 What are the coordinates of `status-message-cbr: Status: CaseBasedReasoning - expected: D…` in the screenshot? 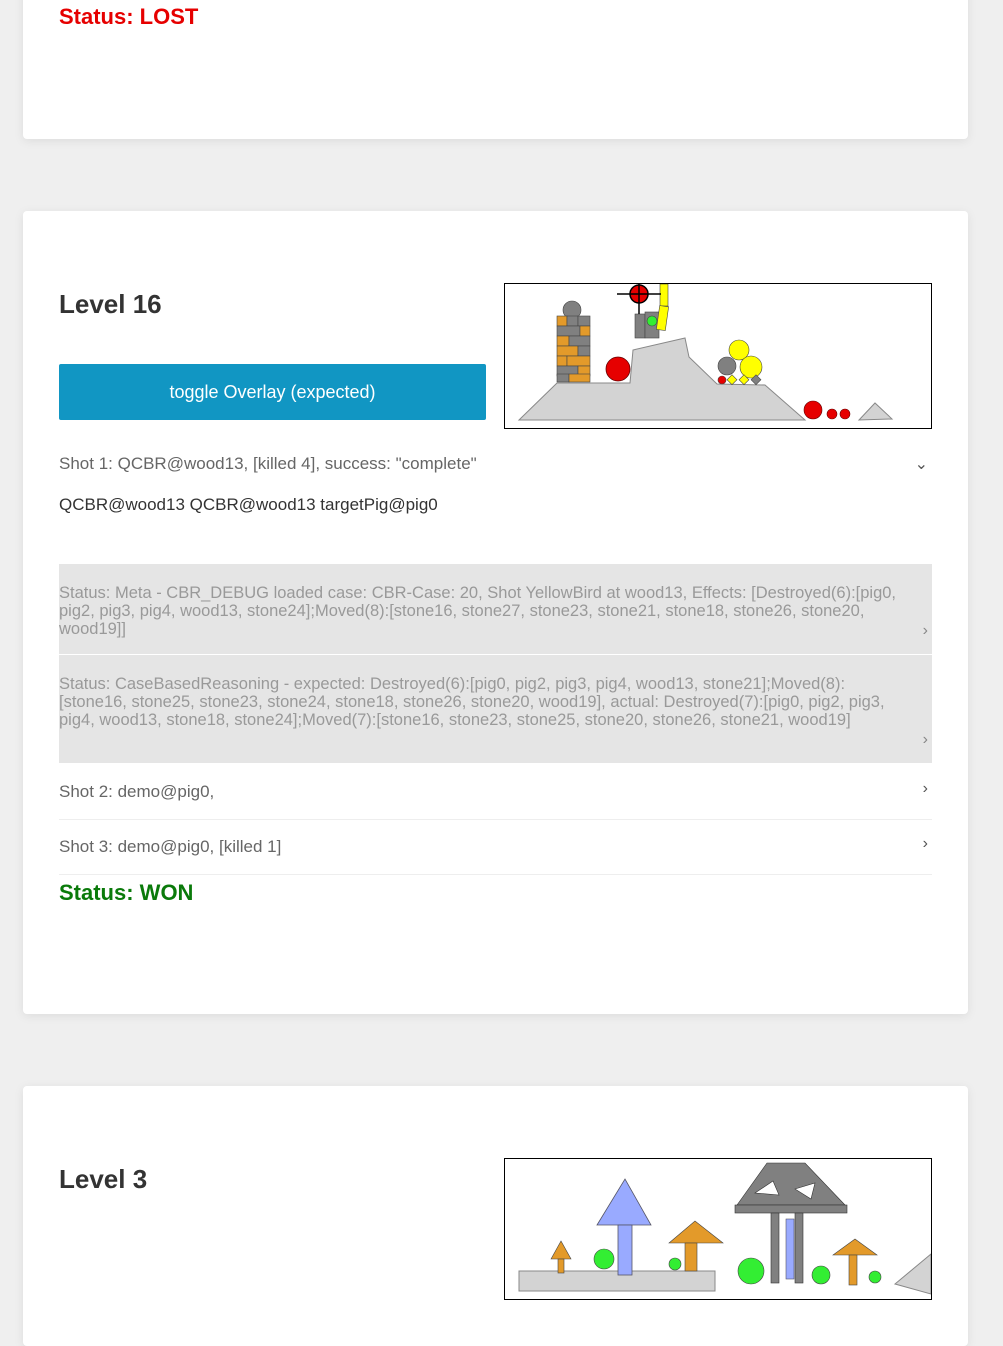 It's located at (495, 709).